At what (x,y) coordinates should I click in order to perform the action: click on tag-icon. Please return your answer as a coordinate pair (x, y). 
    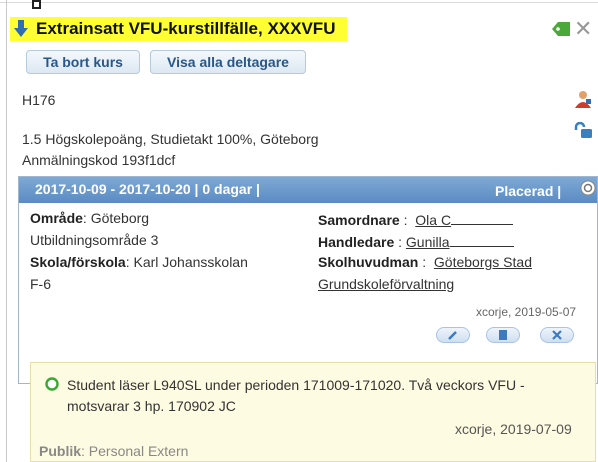
    Looking at the image, I should click on (561, 31).